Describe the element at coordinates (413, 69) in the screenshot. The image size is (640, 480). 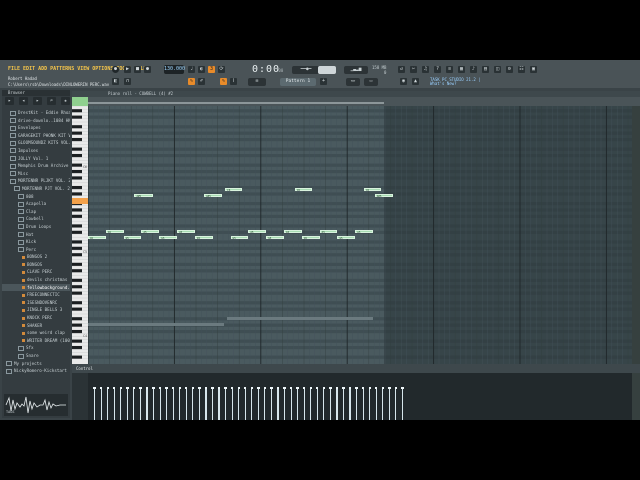
I see `cut-icon: ✂` at that location.